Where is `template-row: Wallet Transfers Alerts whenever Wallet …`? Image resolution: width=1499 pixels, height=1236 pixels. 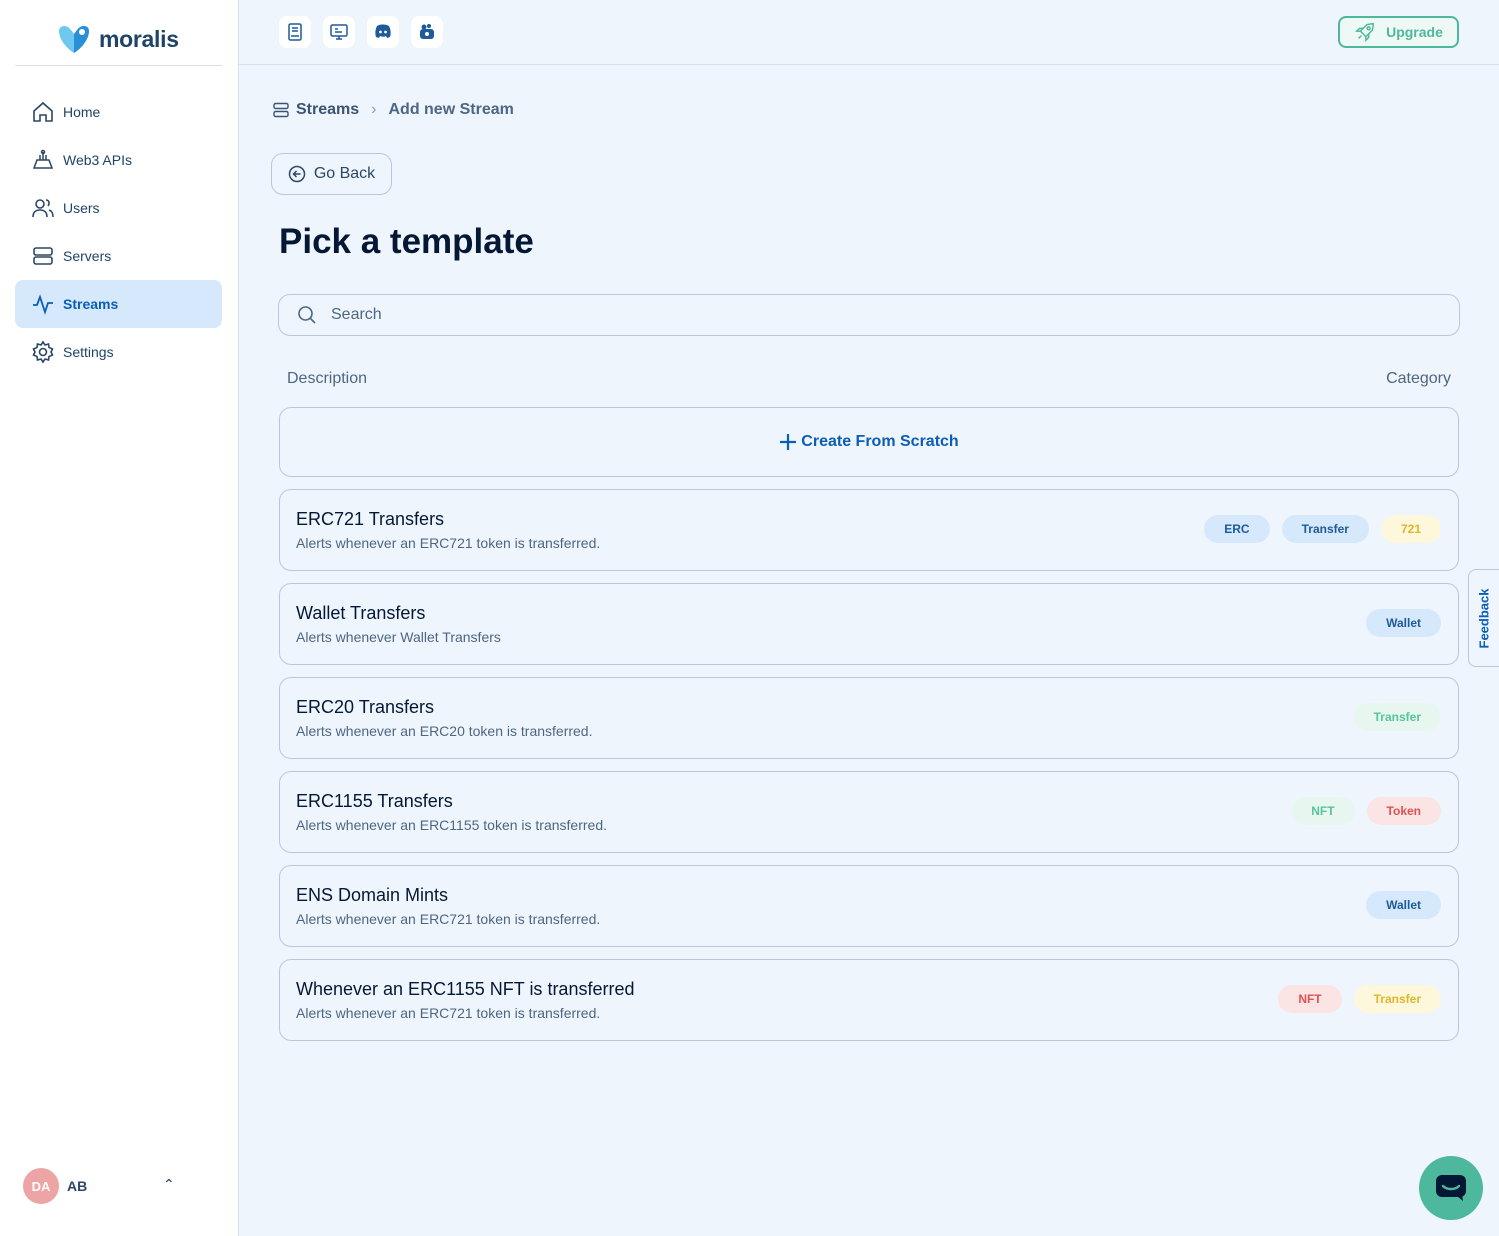 template-row: Wallet Transfers Alerts whenever Wallet … is located at coordinates (869, 624).